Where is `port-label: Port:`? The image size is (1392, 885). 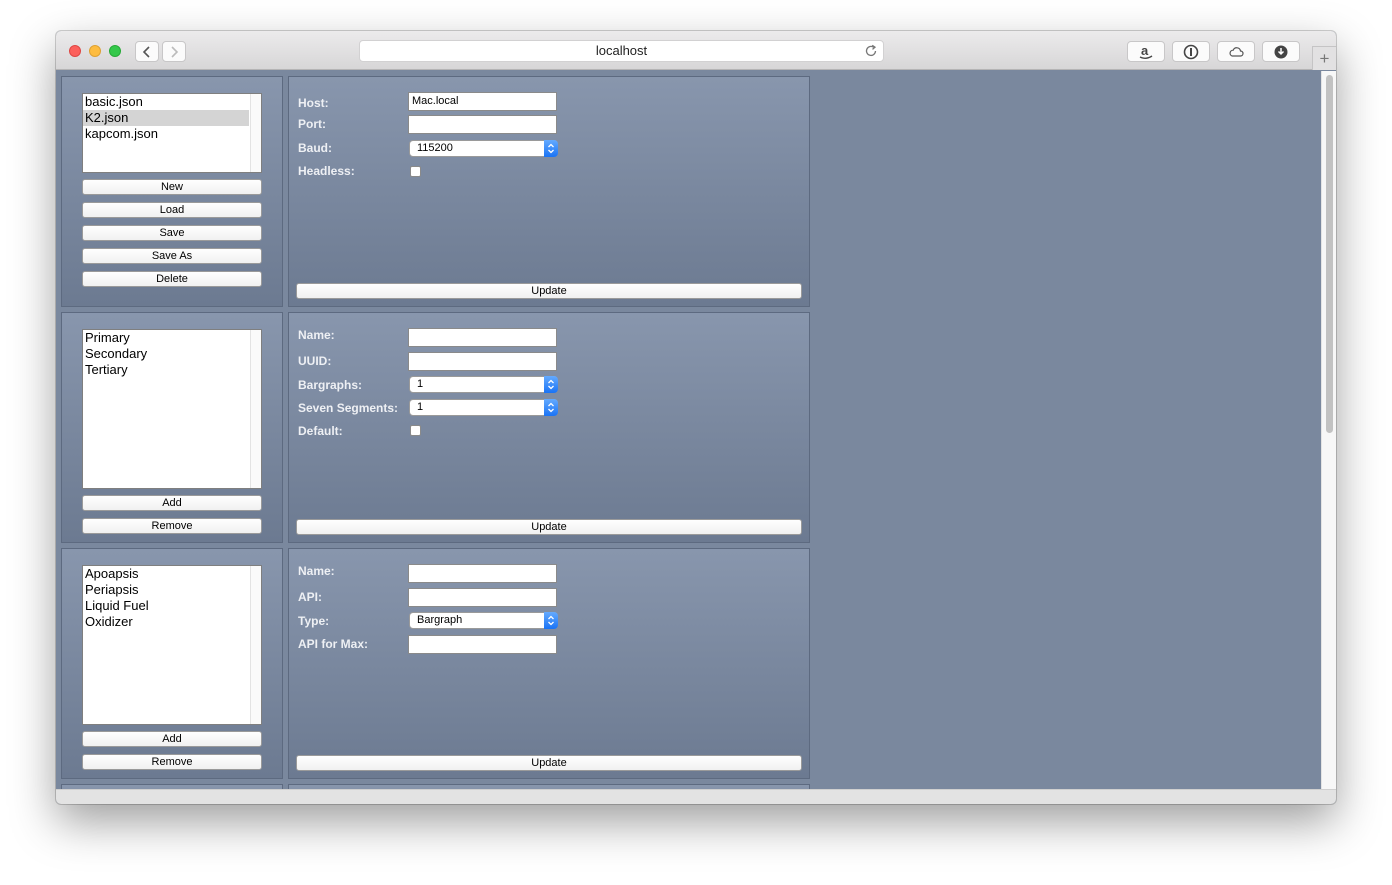 port-label: Port: is located at coordinates (312, 124).